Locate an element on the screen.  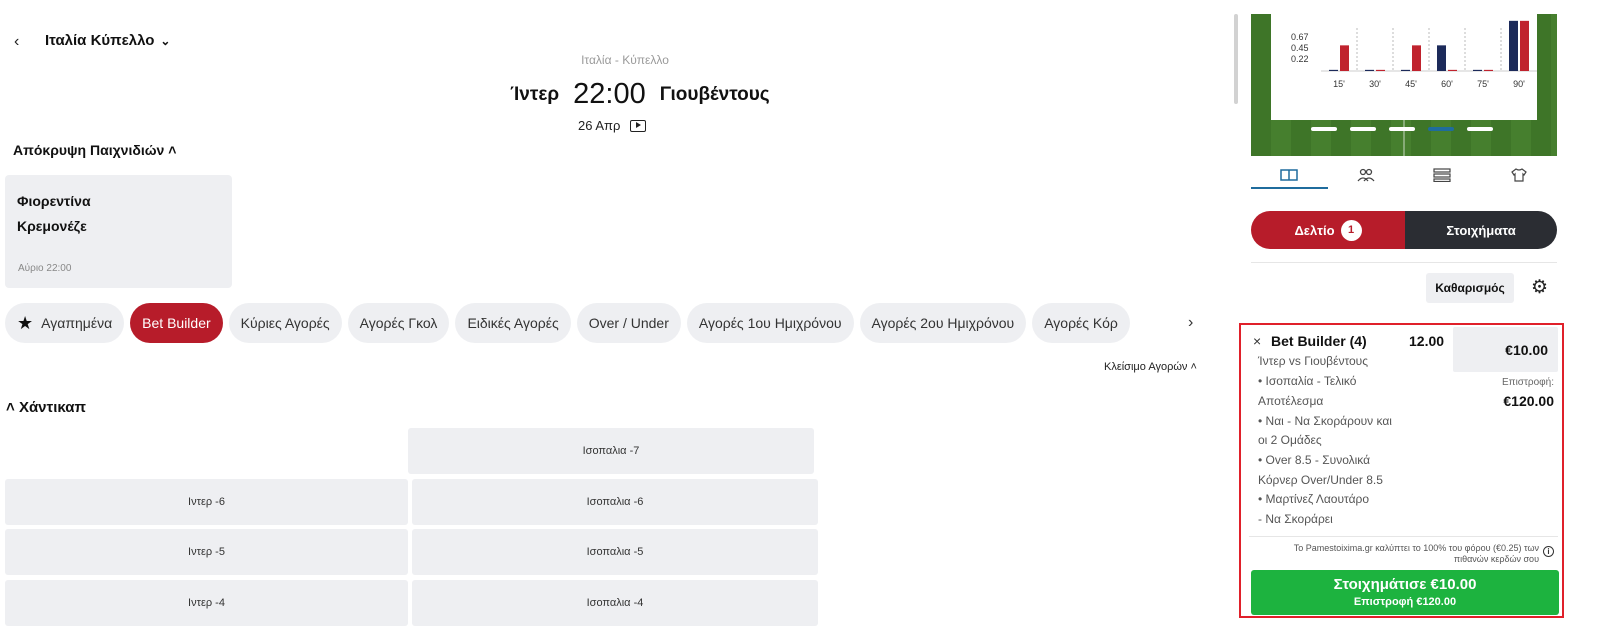
tab-label: Αγορές 2ου Ημιχρόνου is located at coordinates (943, 323).